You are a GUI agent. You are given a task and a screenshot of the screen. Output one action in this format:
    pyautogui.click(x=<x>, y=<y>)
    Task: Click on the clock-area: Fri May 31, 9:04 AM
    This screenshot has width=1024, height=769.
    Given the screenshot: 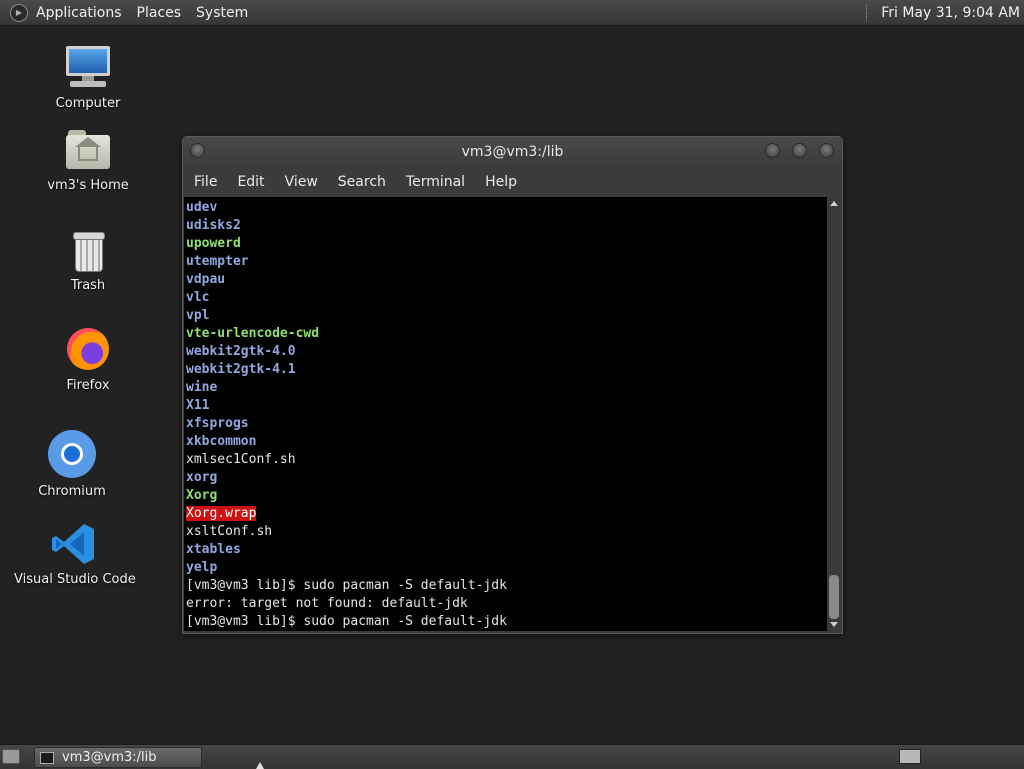 What is the action you would take?
    pyautogui.click(x=945, y=12)
    